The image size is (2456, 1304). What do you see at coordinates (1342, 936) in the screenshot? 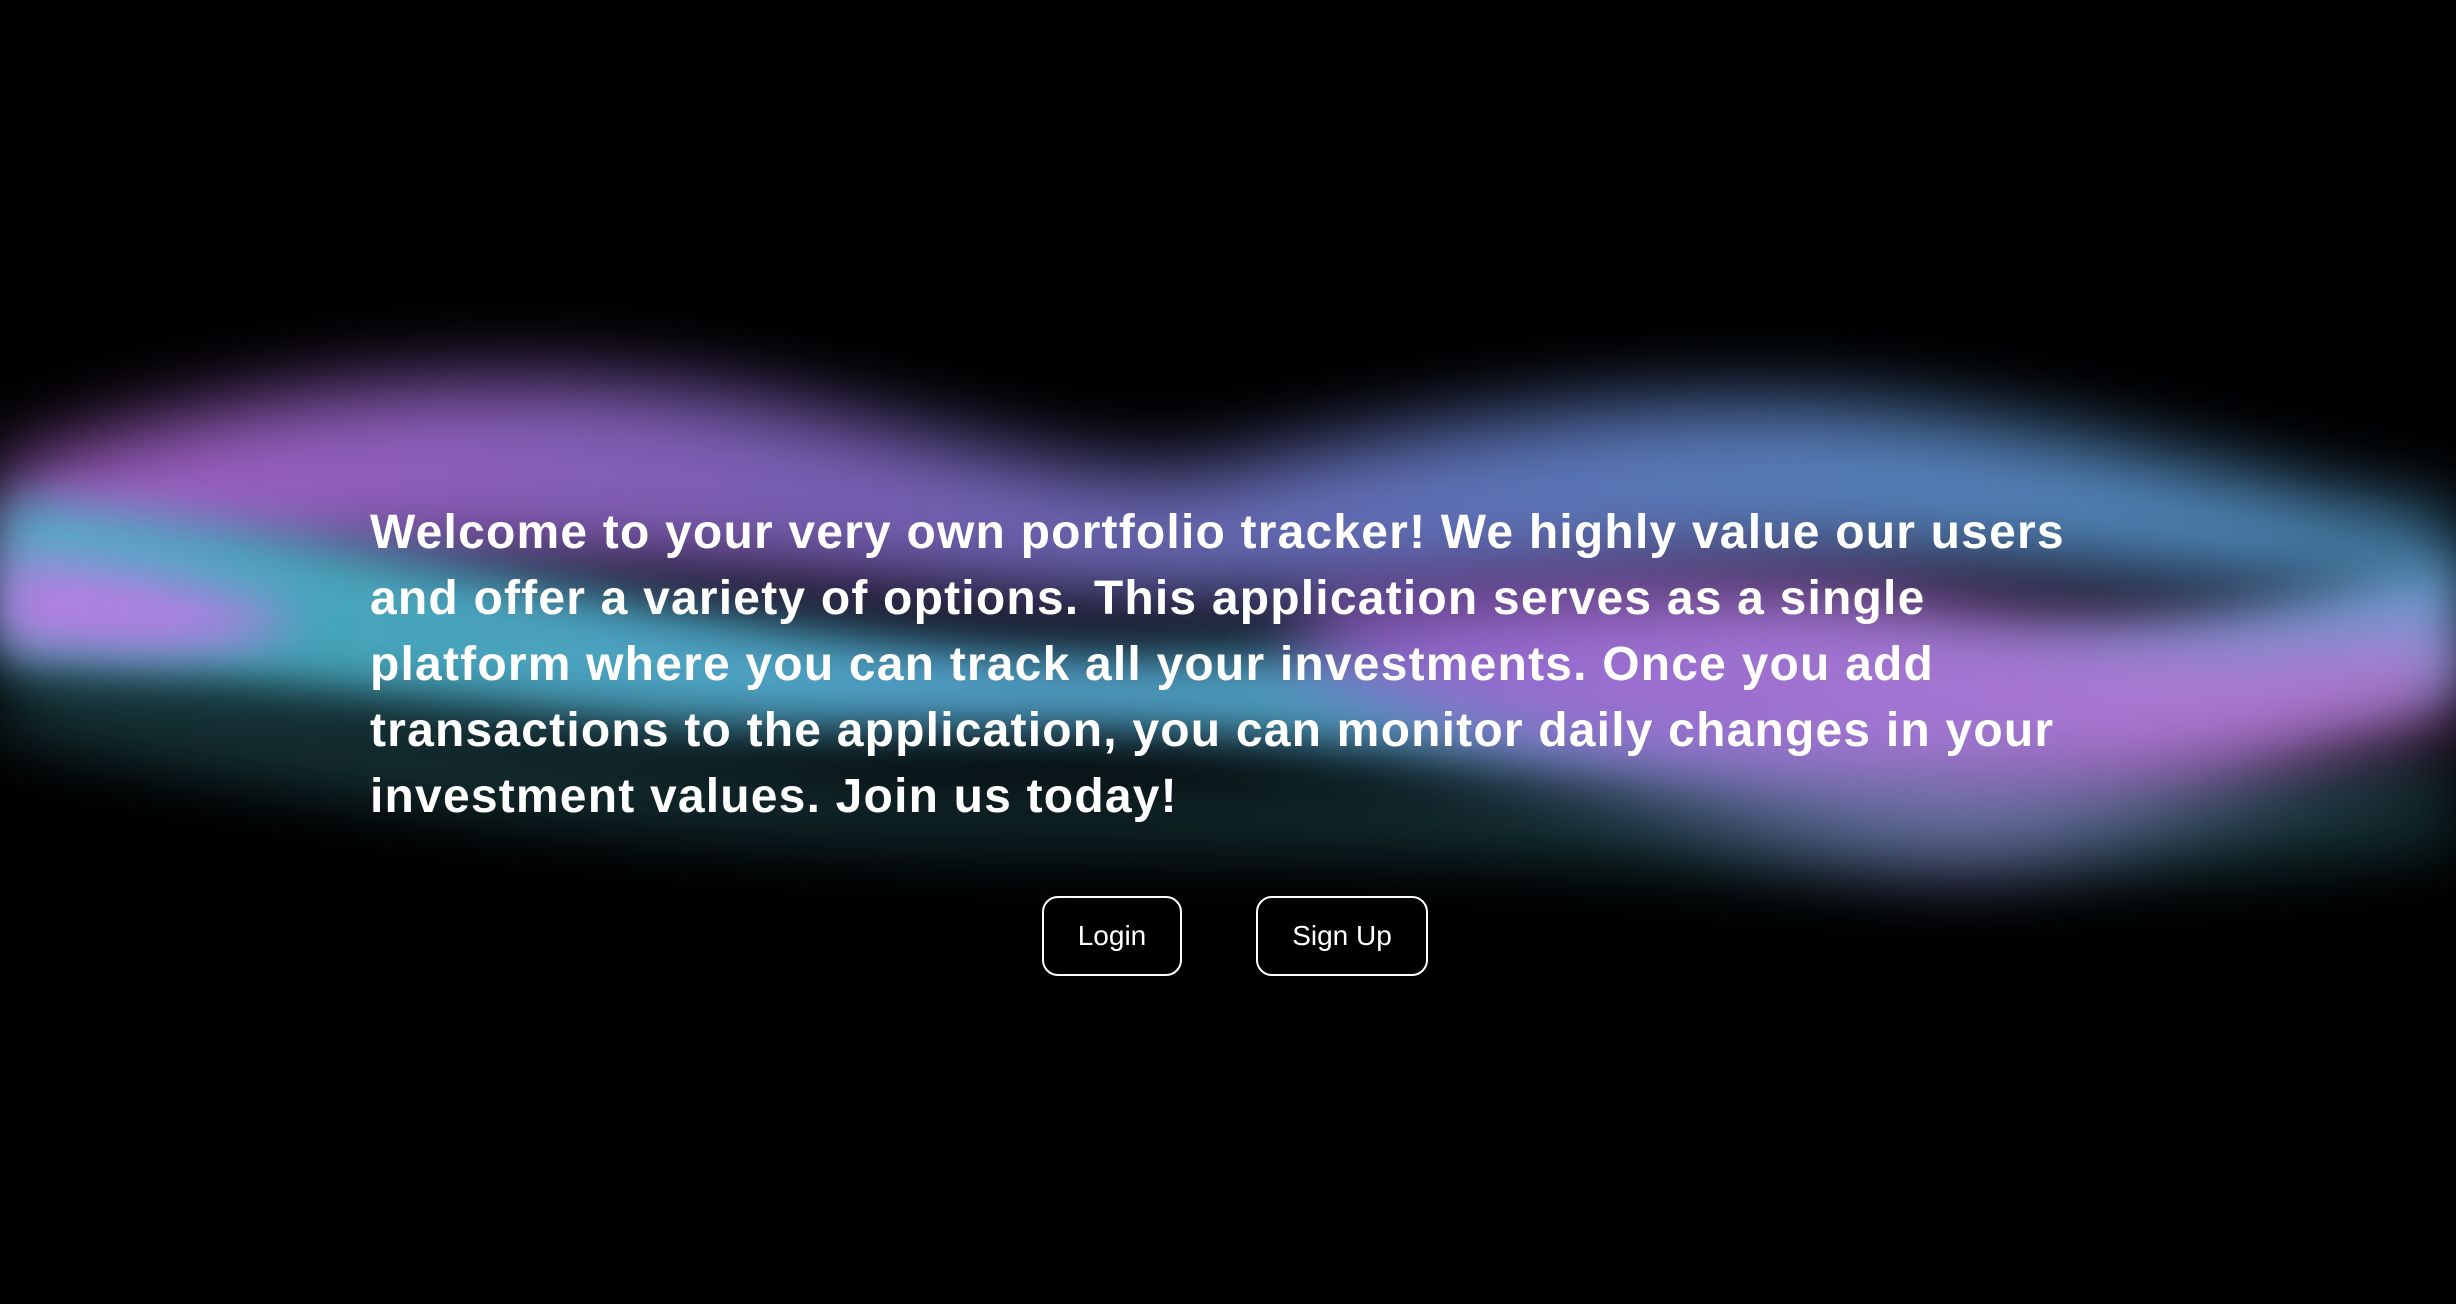
I see `signup-button: Sign Up` at bounding box center [1342, 936].